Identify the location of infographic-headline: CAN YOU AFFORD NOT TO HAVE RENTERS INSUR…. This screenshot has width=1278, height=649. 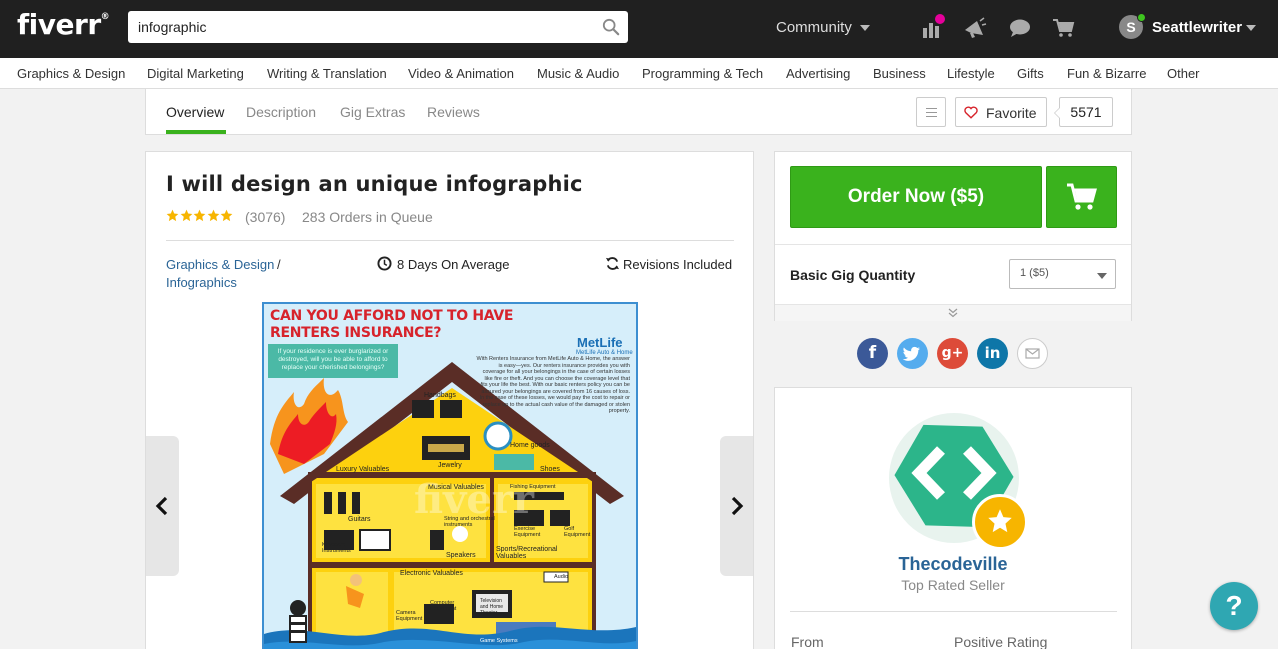
(392, 324).